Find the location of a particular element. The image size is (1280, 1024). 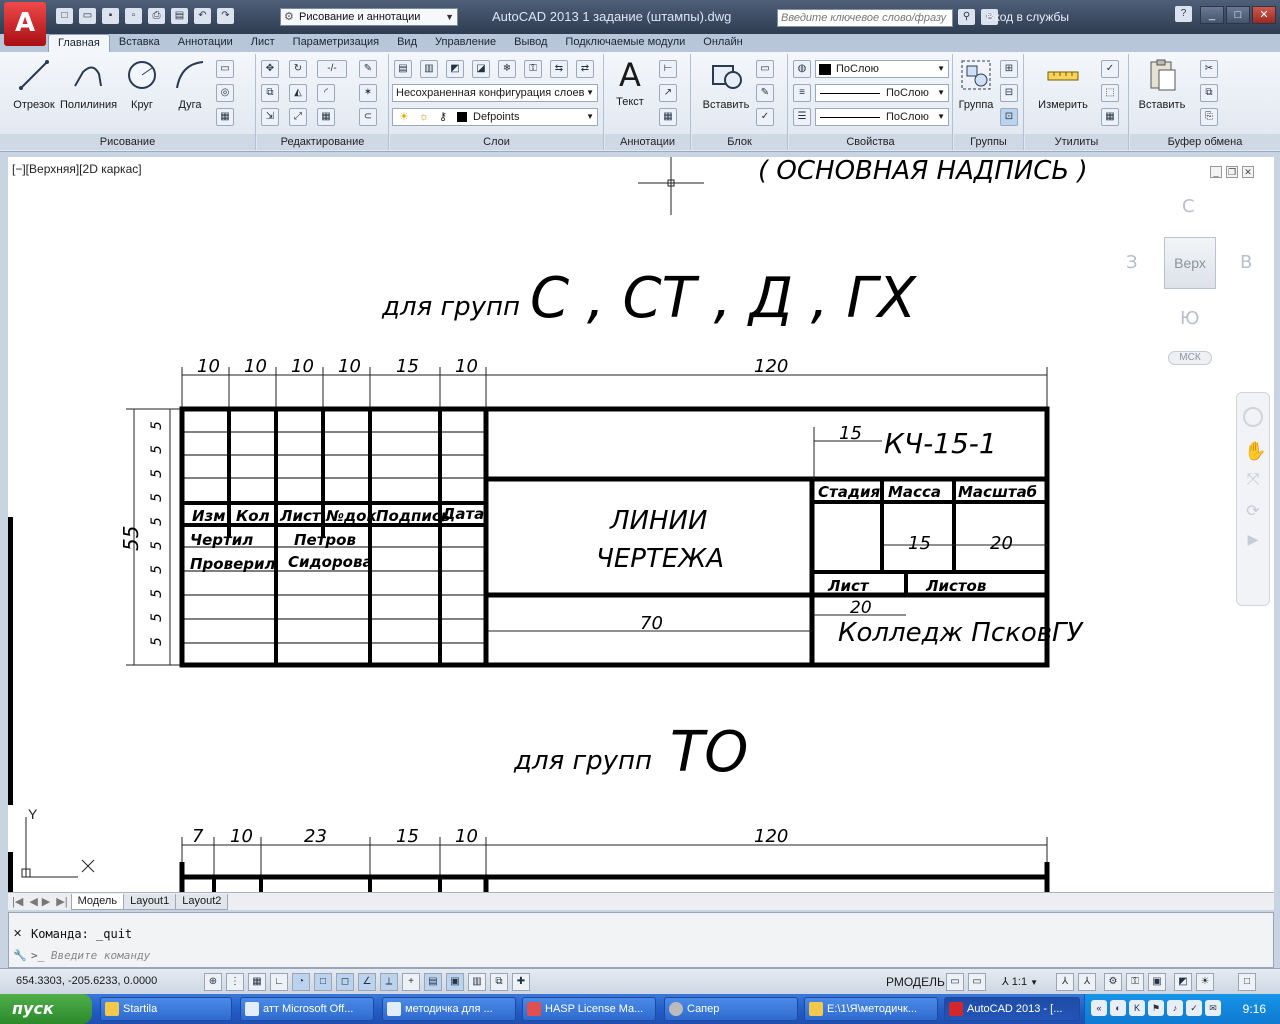

lineweight-toggle-icon: ▤ is located at coordinates (433, 982).